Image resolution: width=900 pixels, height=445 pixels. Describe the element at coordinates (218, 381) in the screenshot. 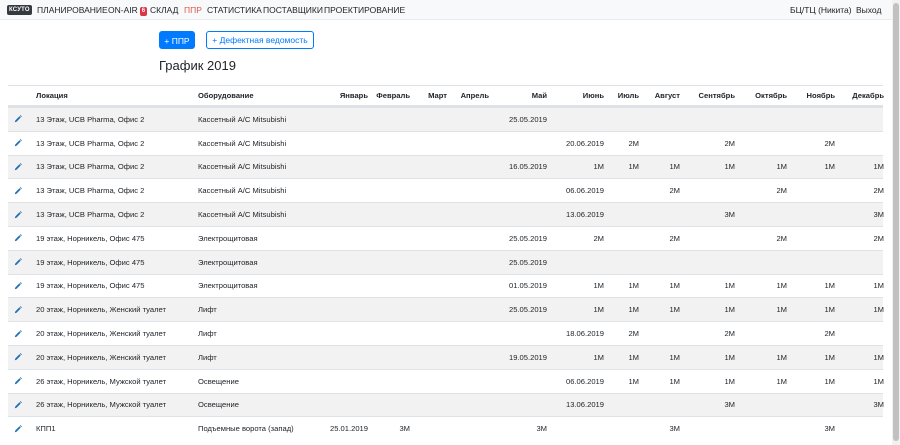

I see `equipment-cell: Освещение` at that location.